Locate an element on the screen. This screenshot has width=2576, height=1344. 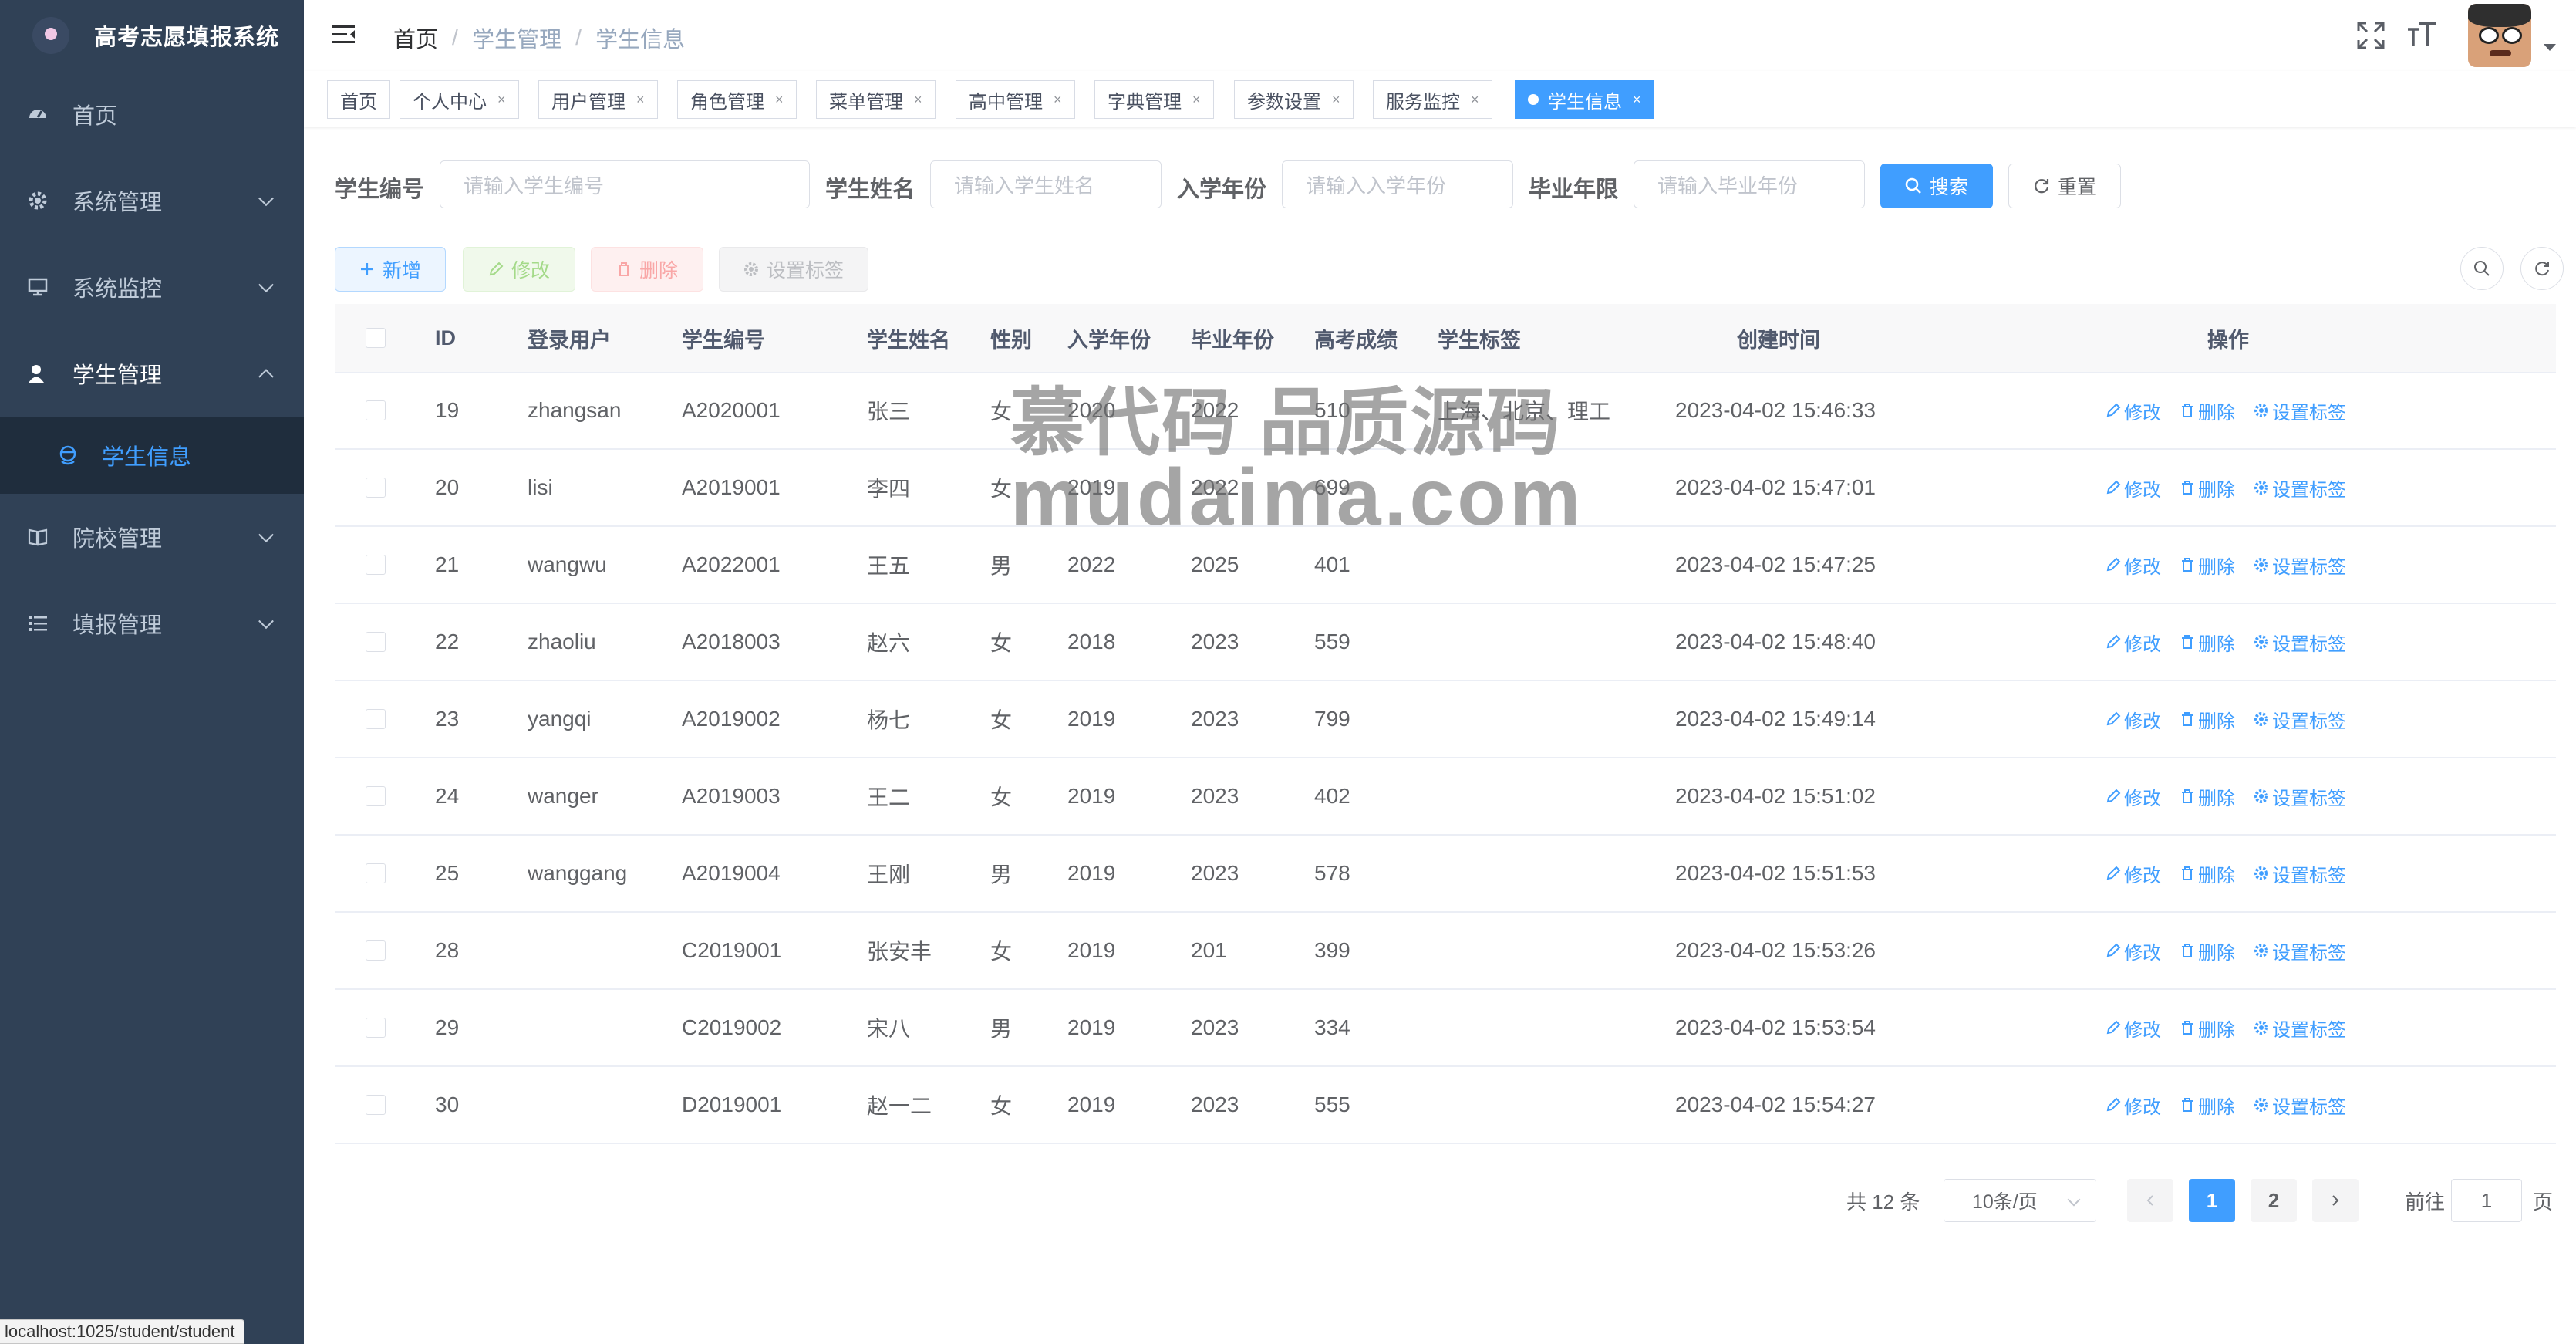
avatar is located at coordinates (2499, 35).